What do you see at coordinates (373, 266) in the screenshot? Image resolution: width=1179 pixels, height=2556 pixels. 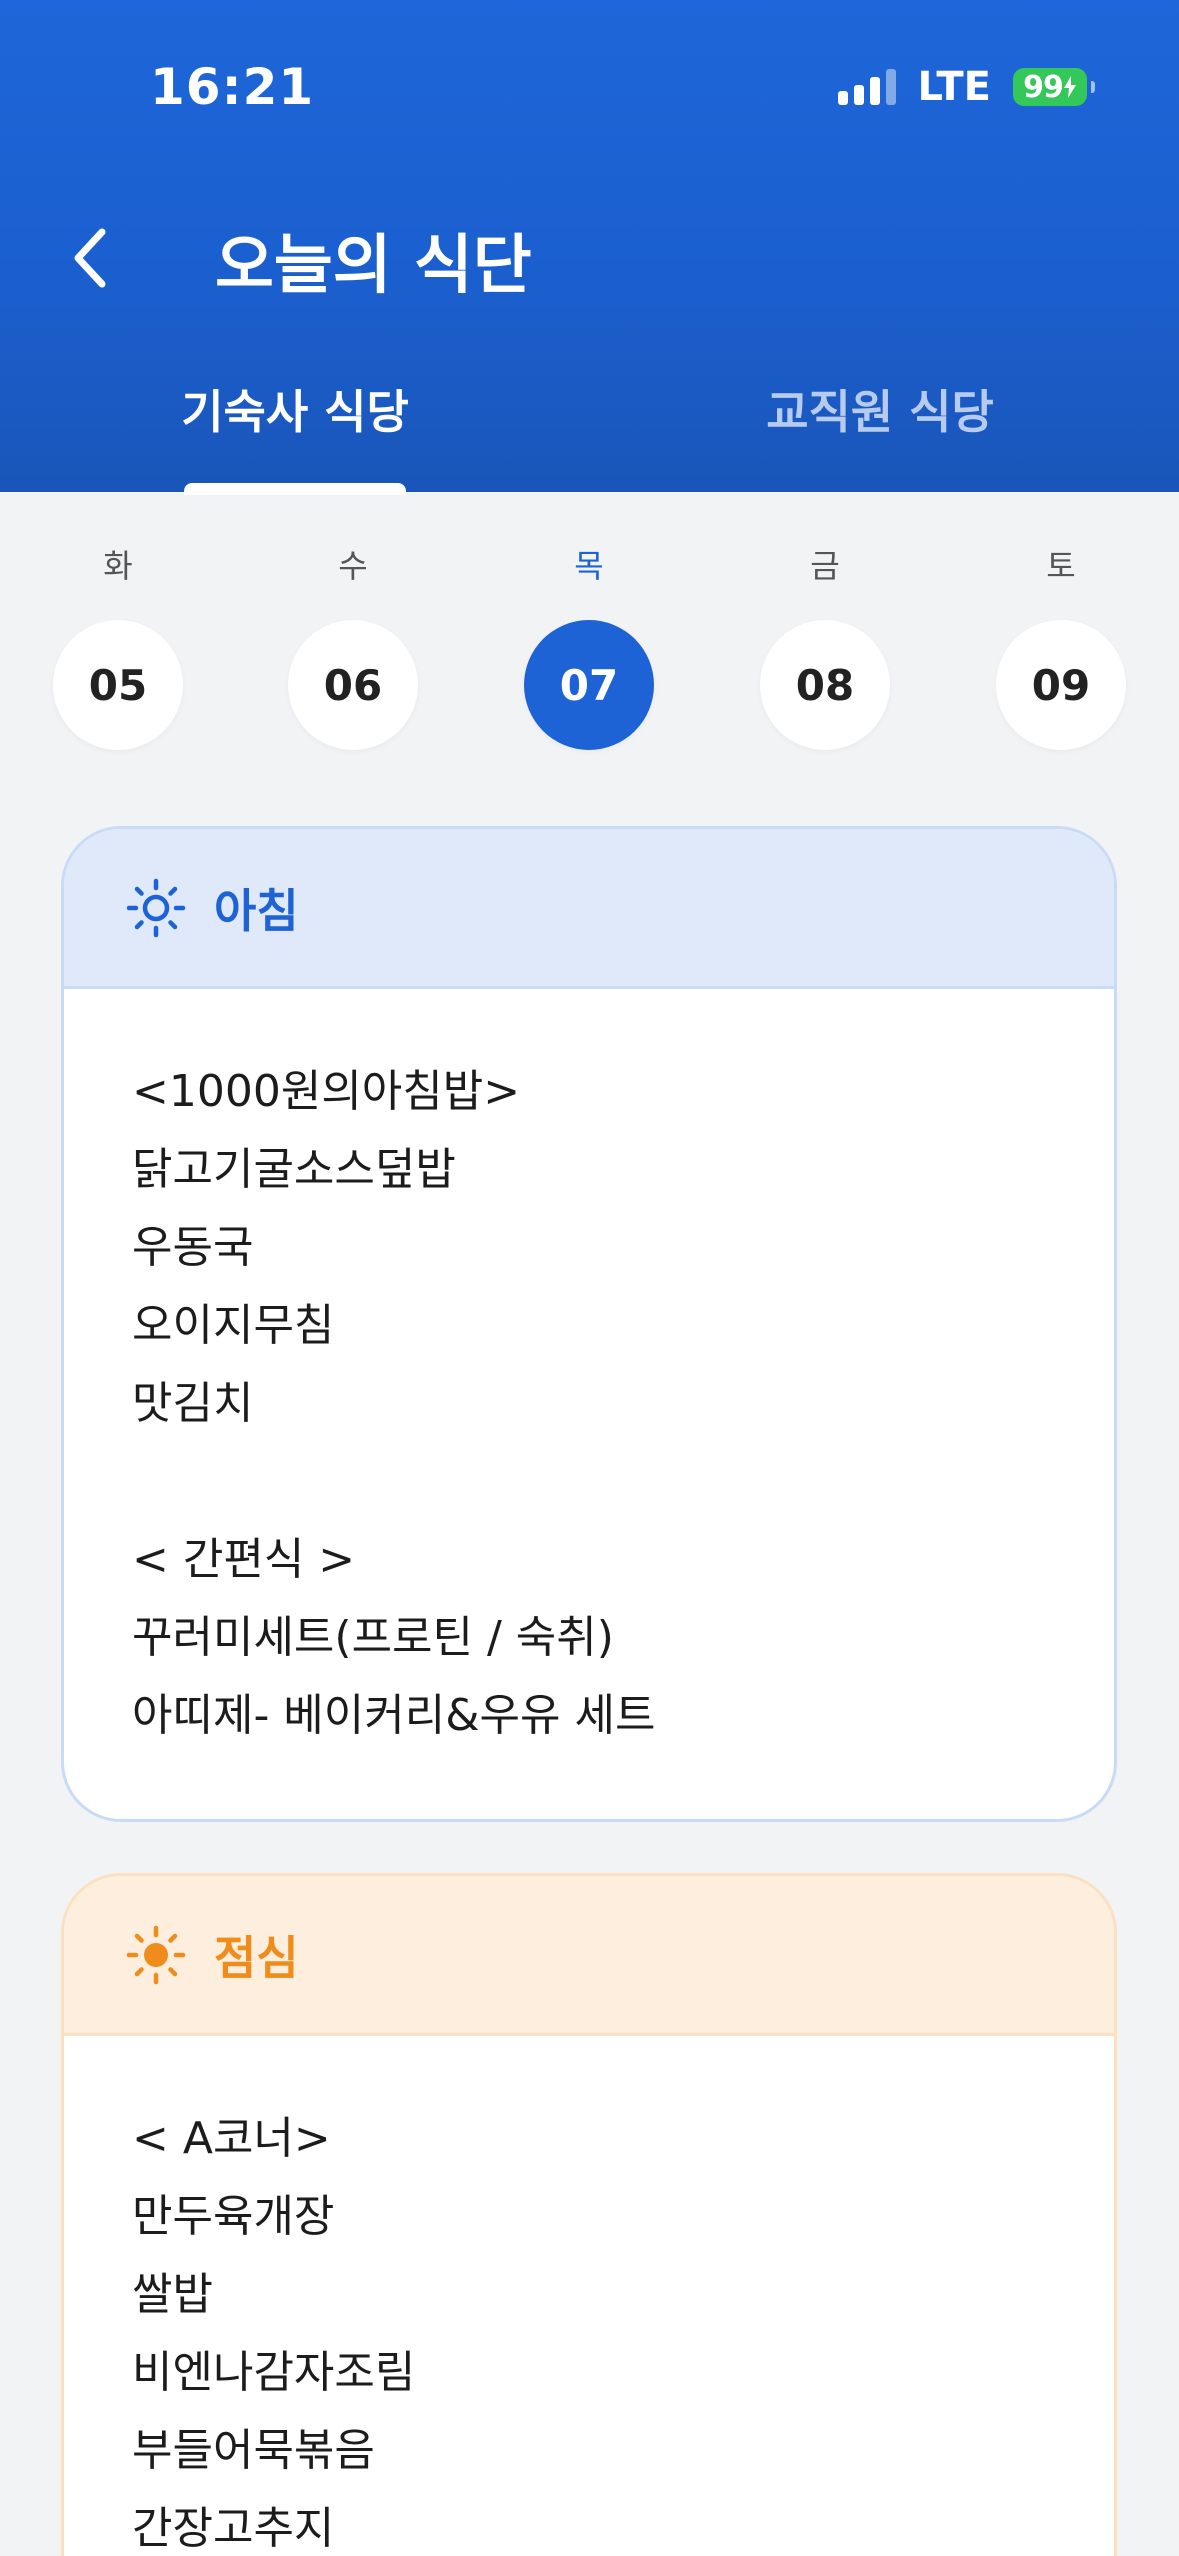 I see `page-title: 오늘의 식단` at bounding box center [373, 266].